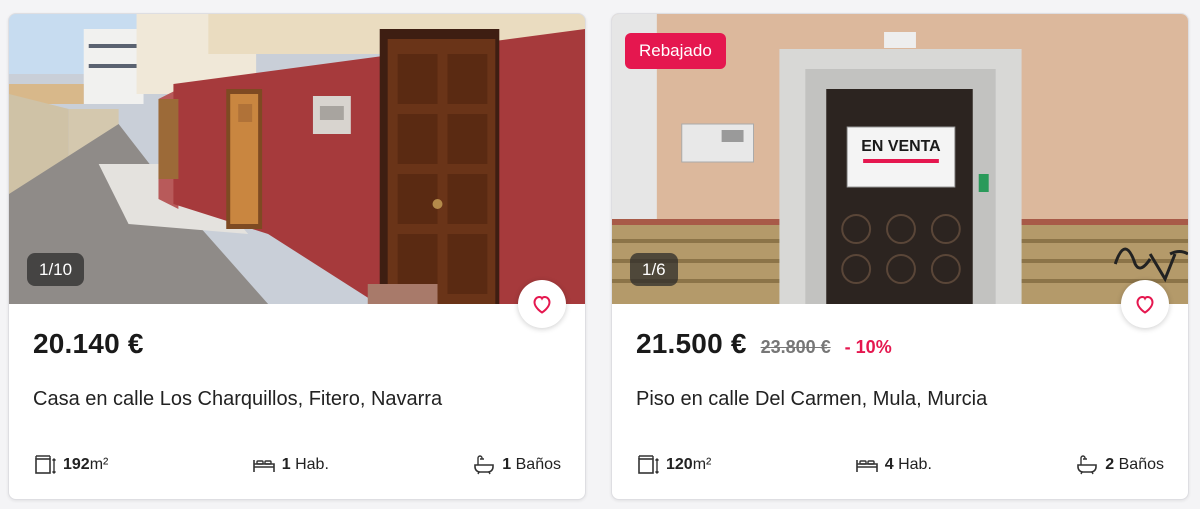 The image size is (1200, 509). I want to click on baths-value: 1, so click(507, 464).